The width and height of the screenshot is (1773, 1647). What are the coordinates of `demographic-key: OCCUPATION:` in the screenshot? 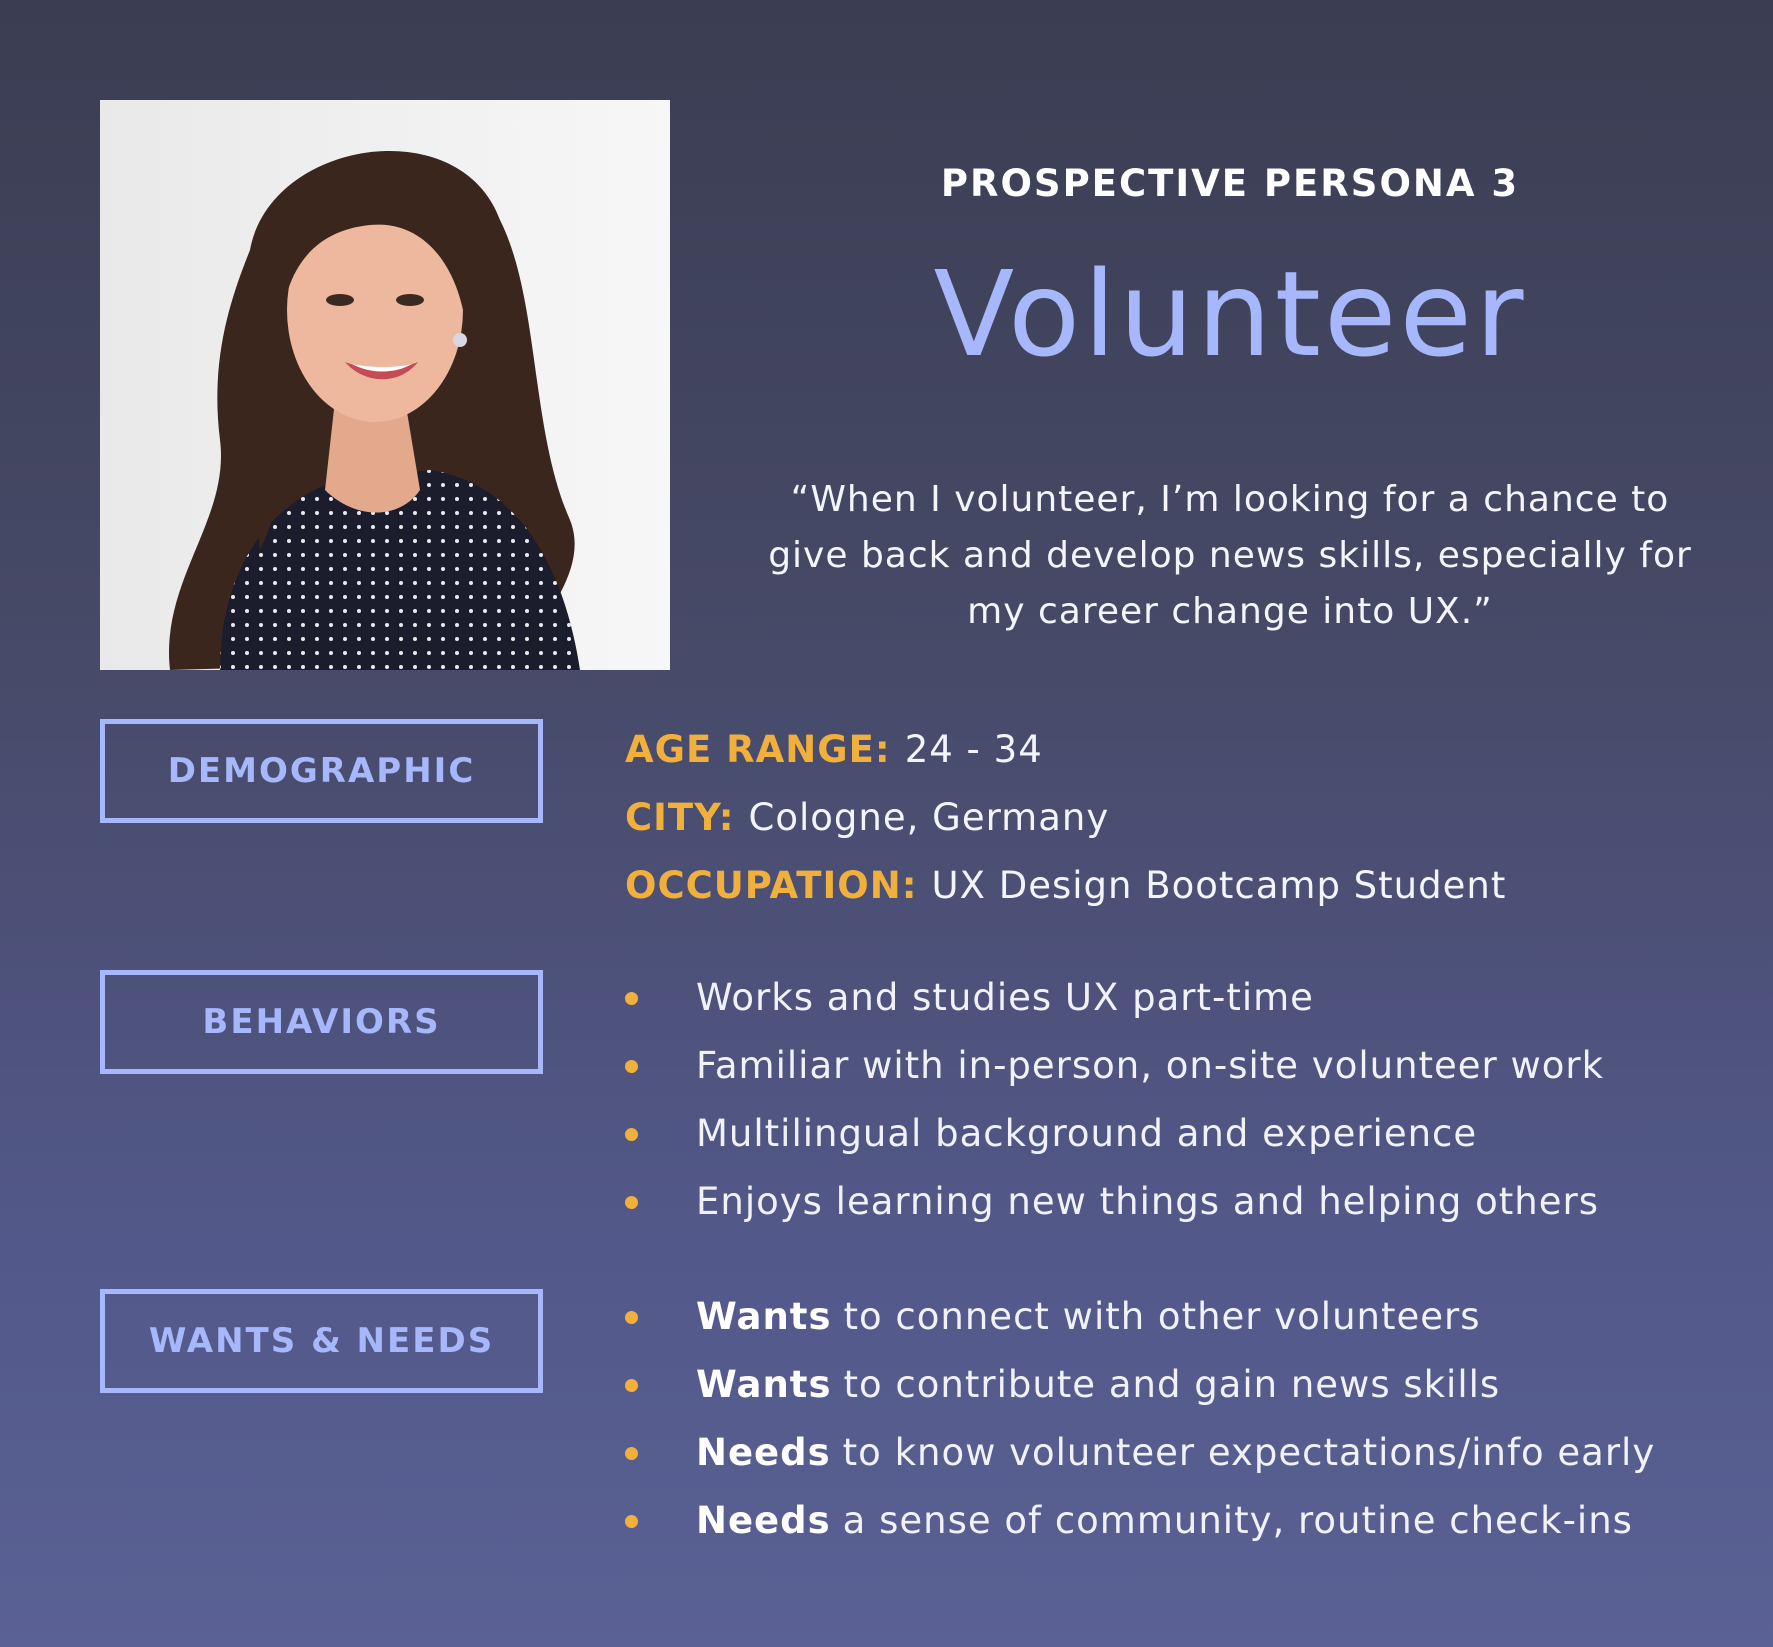 It's located at (771, 885).